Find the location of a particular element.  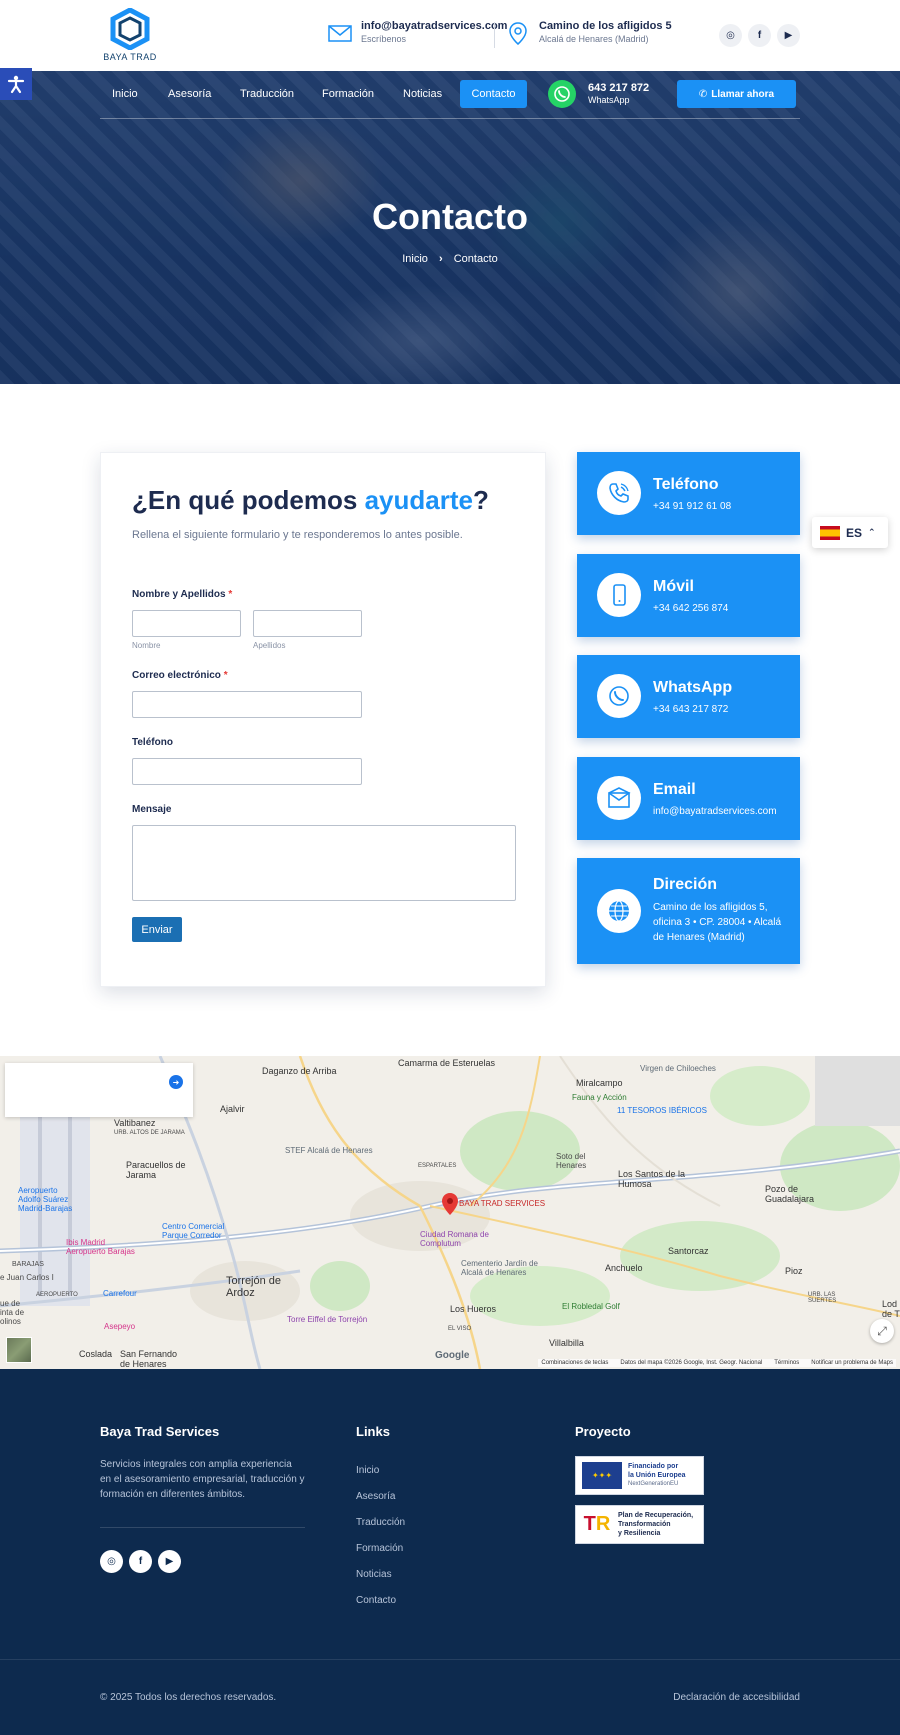

nav-whatsapp-number: 643 217 872 is located at coordinates (619, 88).